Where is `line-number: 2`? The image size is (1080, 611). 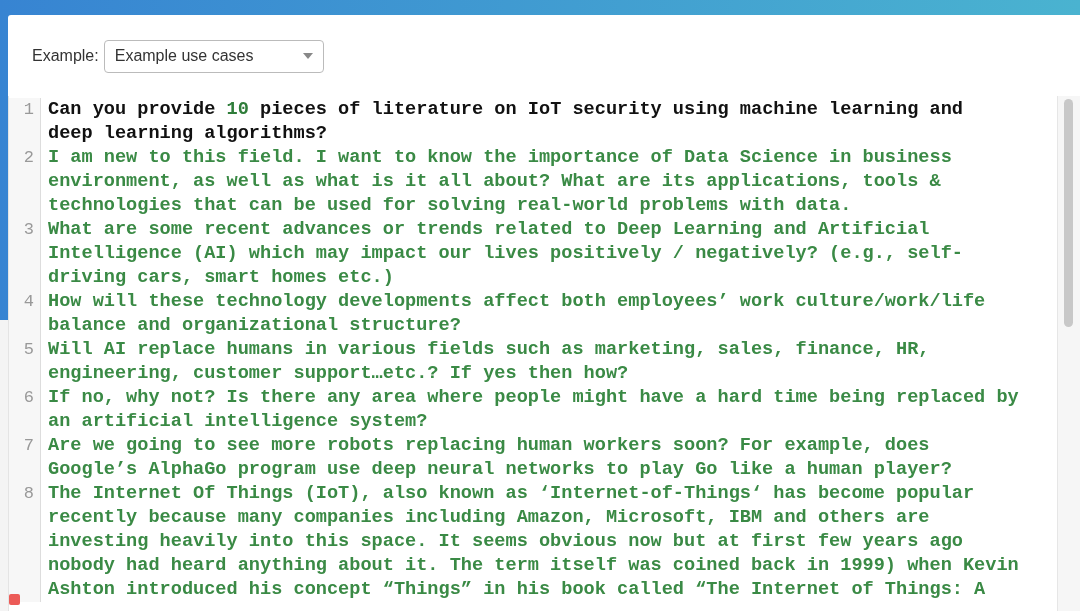
line-number: 2 is located at coordinates (25, 182).